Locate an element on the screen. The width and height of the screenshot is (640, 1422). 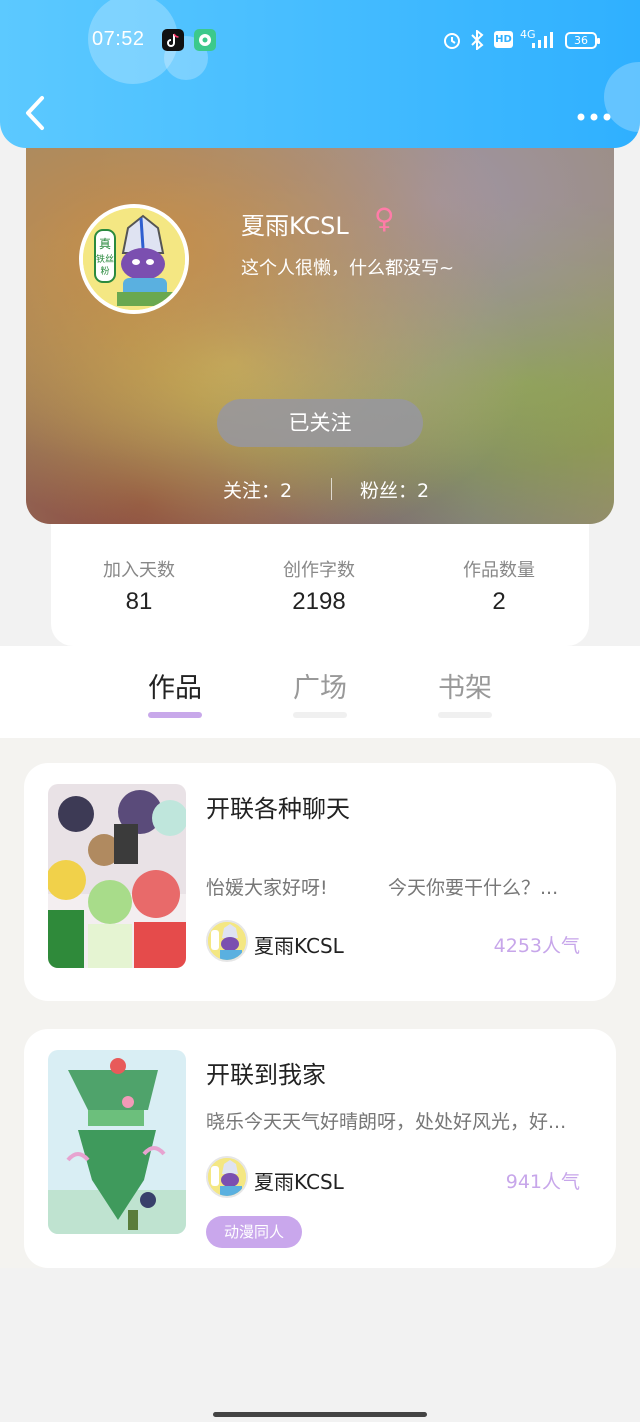
category-tag: 动漫同人 is located at coordinates (254, 1232).